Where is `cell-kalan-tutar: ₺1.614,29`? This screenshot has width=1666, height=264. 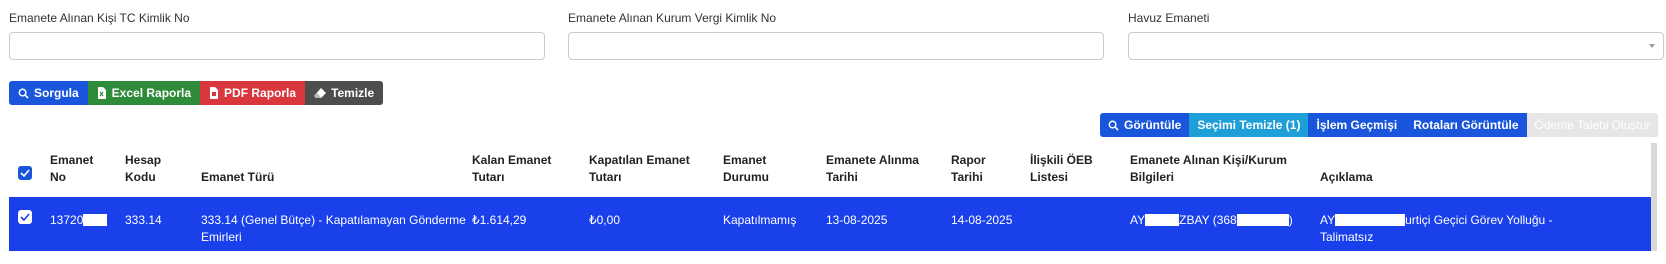
cell-kalan-tutar: ₺1.614,29 is located at coordinates (499, 220).